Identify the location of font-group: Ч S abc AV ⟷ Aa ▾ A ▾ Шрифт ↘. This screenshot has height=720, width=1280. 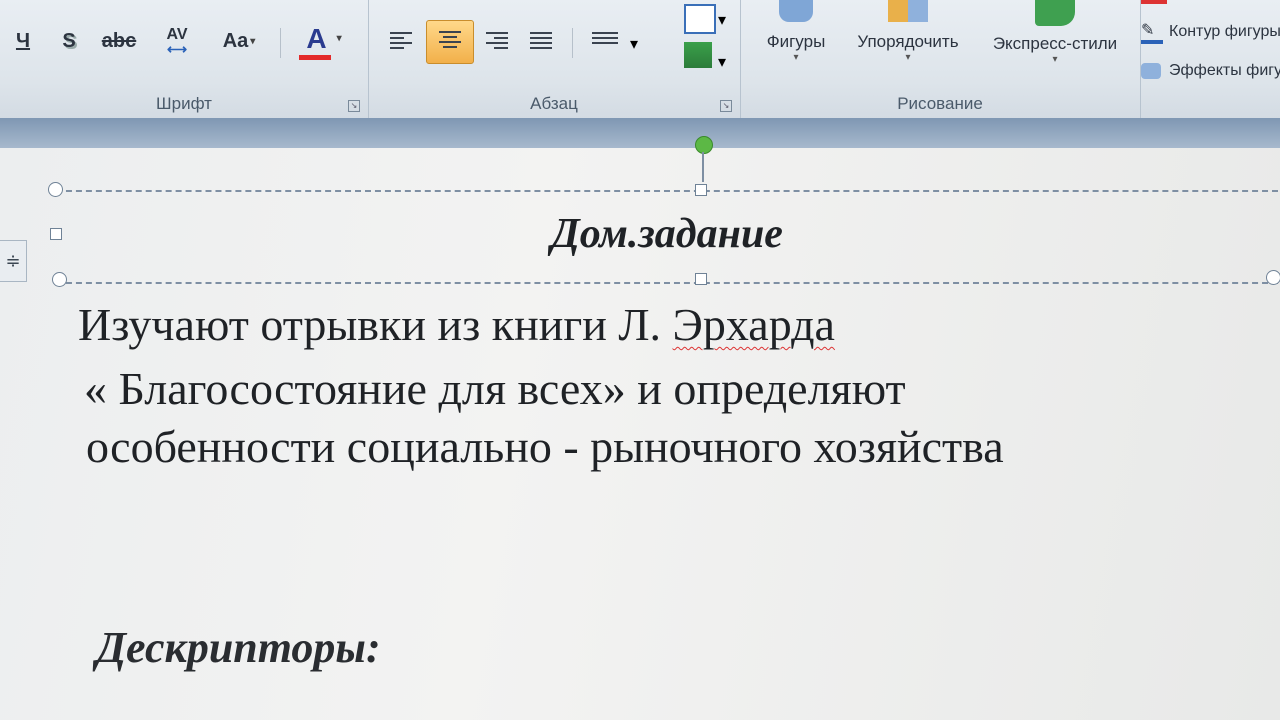
(184, 59).